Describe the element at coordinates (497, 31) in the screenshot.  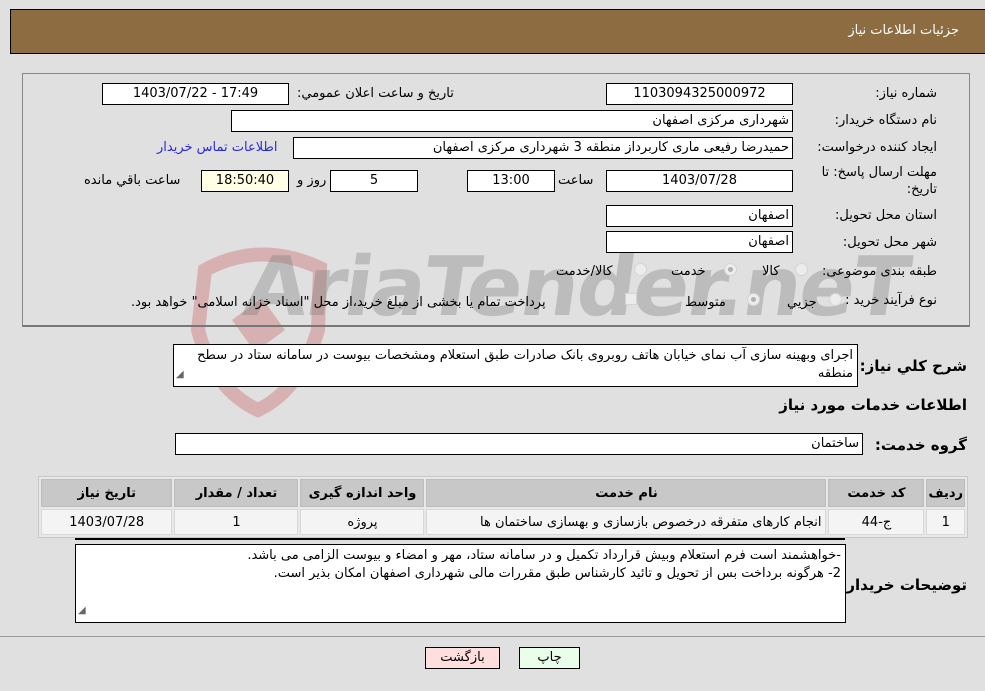
I see `page-header: جزئیات اطلاعات نیاز` at that location.